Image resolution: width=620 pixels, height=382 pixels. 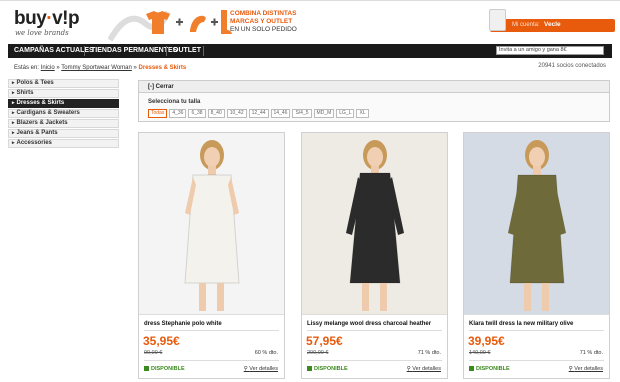 What do you see at coordinates (63, 93) in the screenshot?
I see `sidebar-item-shirts: ▸ Shirts` at bounding box center [63, 93].